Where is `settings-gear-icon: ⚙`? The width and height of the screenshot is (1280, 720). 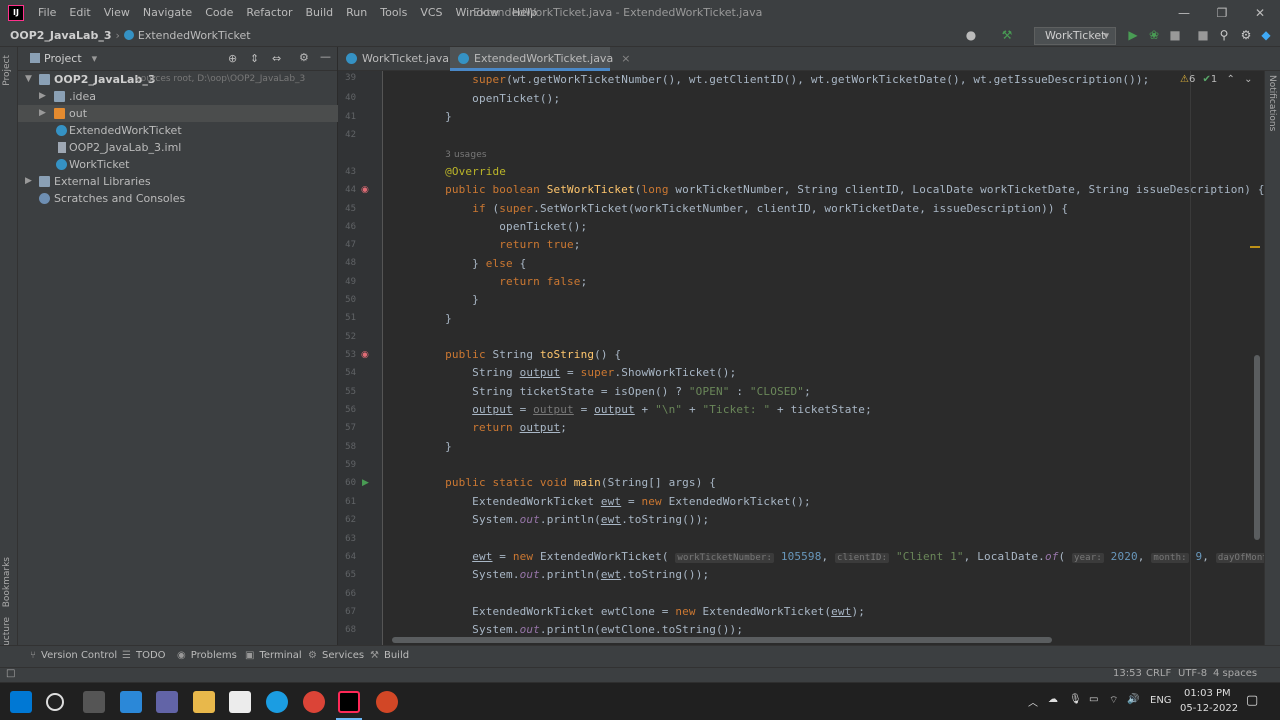
settings-gear-icon: ⚙ is located at coordinates (1246, 35).